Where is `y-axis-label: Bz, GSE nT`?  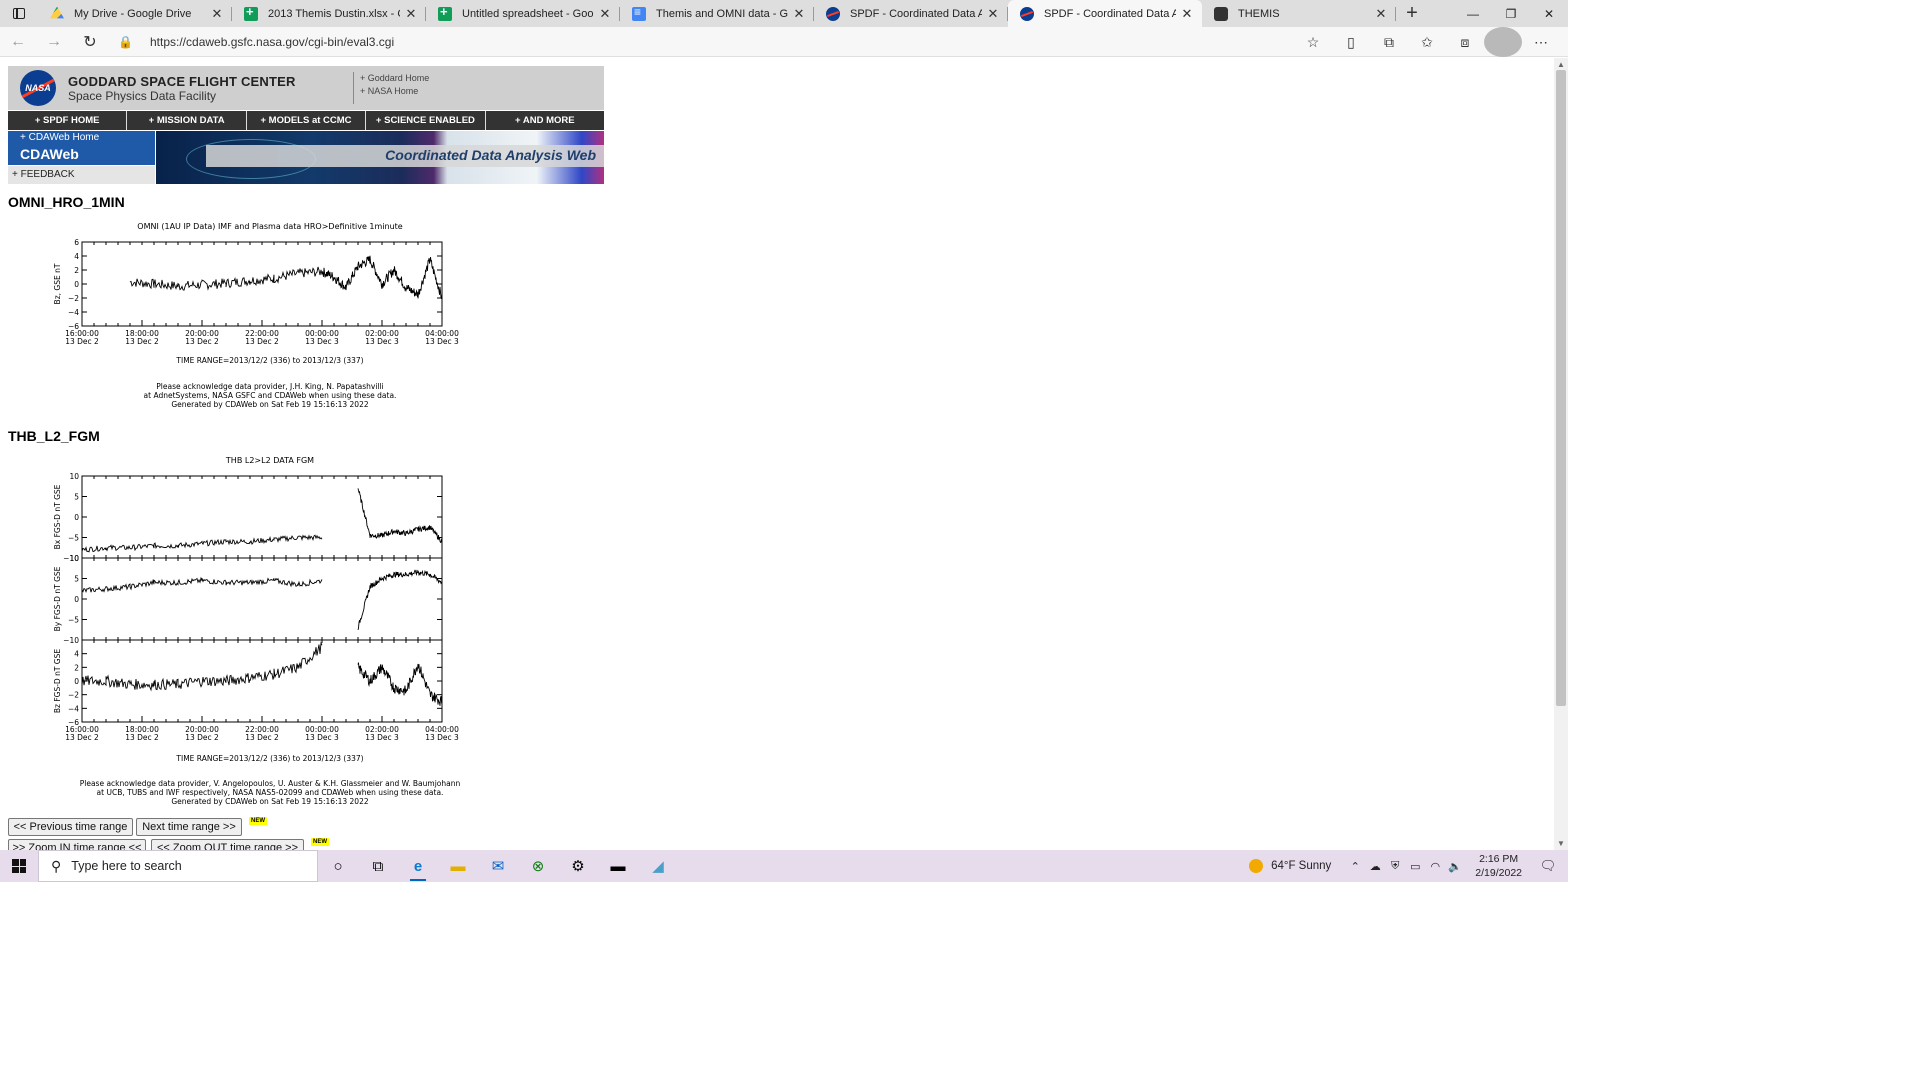 y-axis-label: Bz, GSE nT is located at coordinates (57, 283).